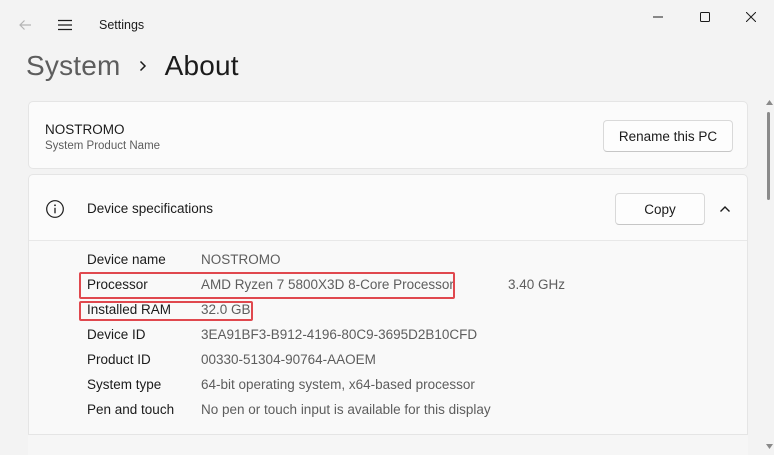 This screenshot has height=455, width=774. I want to click on breadcrumb-separator, so click(143, 66).